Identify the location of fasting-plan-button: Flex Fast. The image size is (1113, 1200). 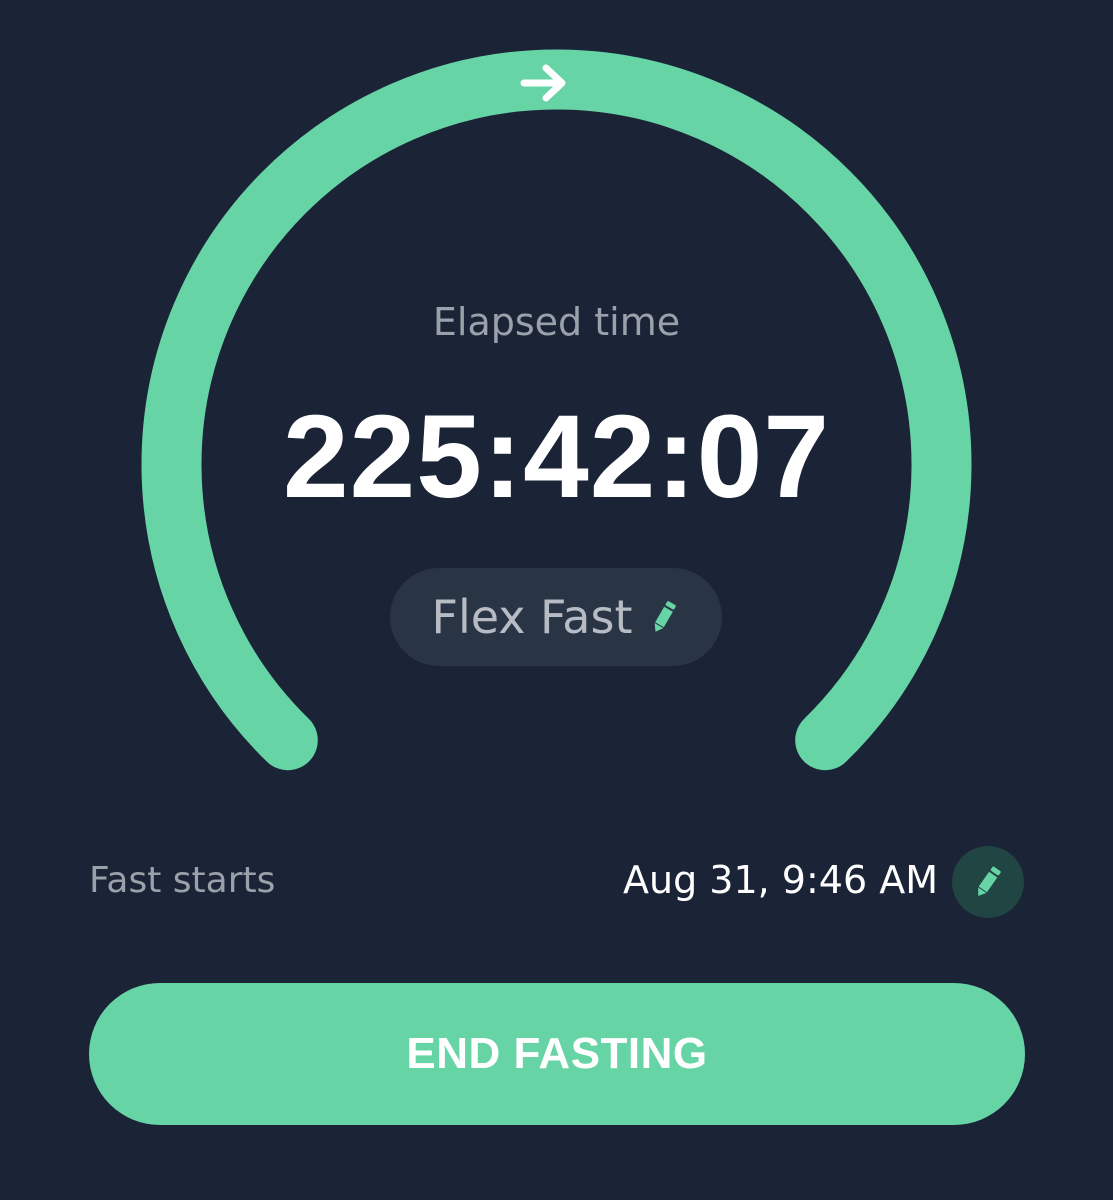
(556, 617).